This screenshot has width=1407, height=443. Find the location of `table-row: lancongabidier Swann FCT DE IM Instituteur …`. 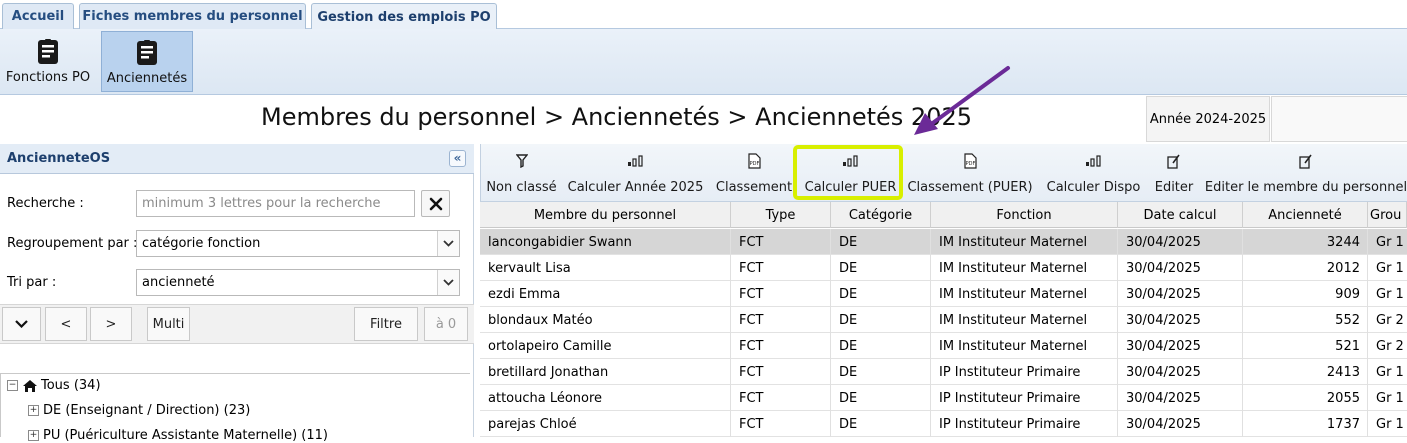

table-row: lancongabidier Swann FCT DE IM Instituteur … is located at coordinates (943, 242).